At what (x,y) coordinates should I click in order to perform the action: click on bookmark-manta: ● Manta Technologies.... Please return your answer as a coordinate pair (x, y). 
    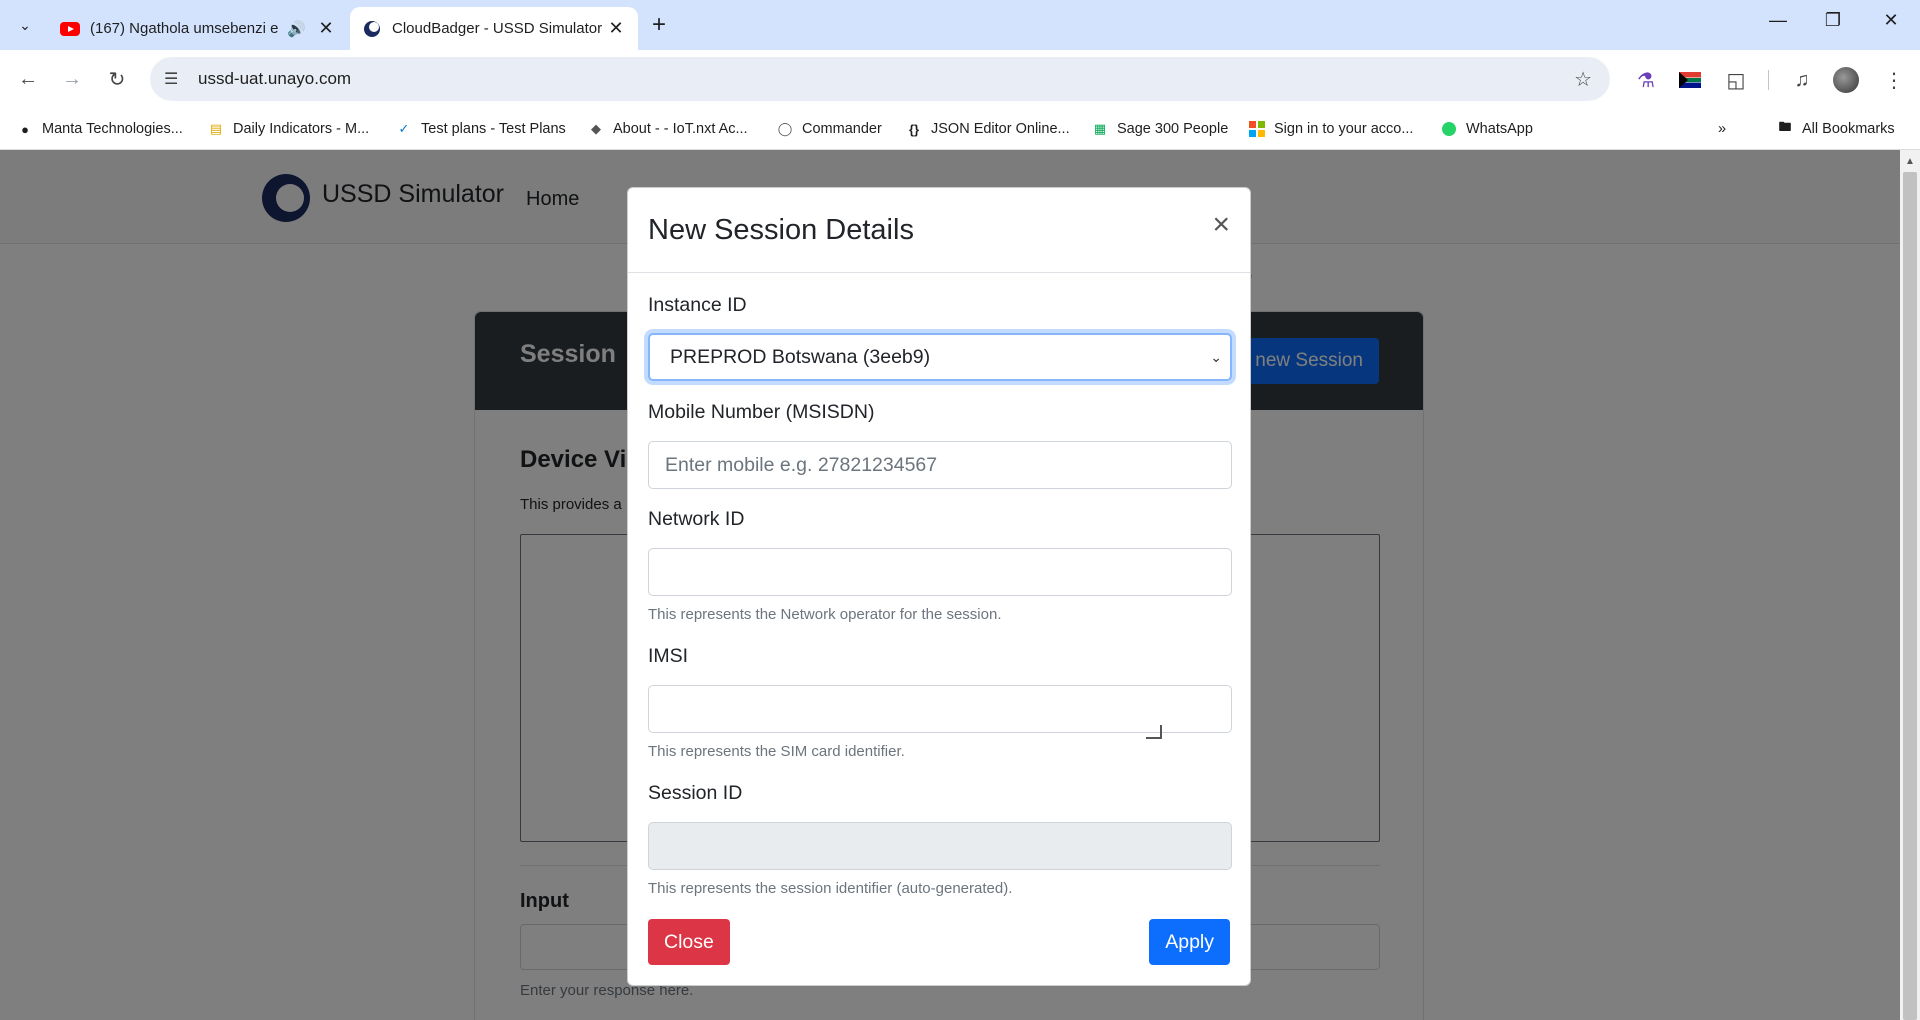
    Looking at the image, I should click on (99, 129).